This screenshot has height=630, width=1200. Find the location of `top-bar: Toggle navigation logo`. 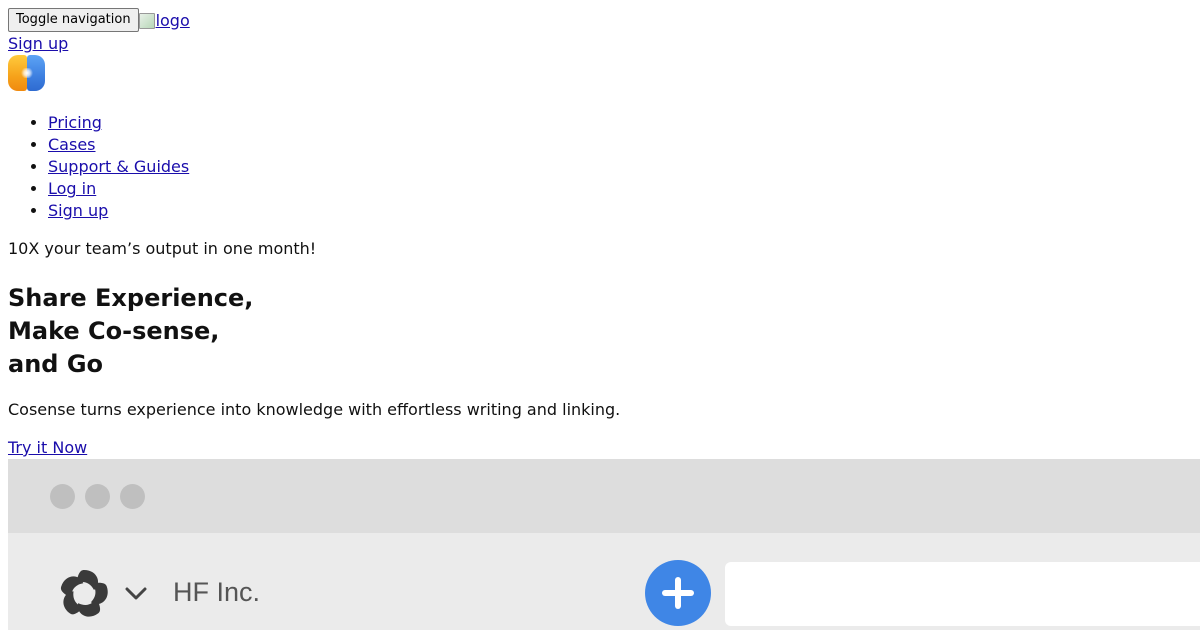

top-bar: Toggle navigation logo is located at coordinates (99, 20).